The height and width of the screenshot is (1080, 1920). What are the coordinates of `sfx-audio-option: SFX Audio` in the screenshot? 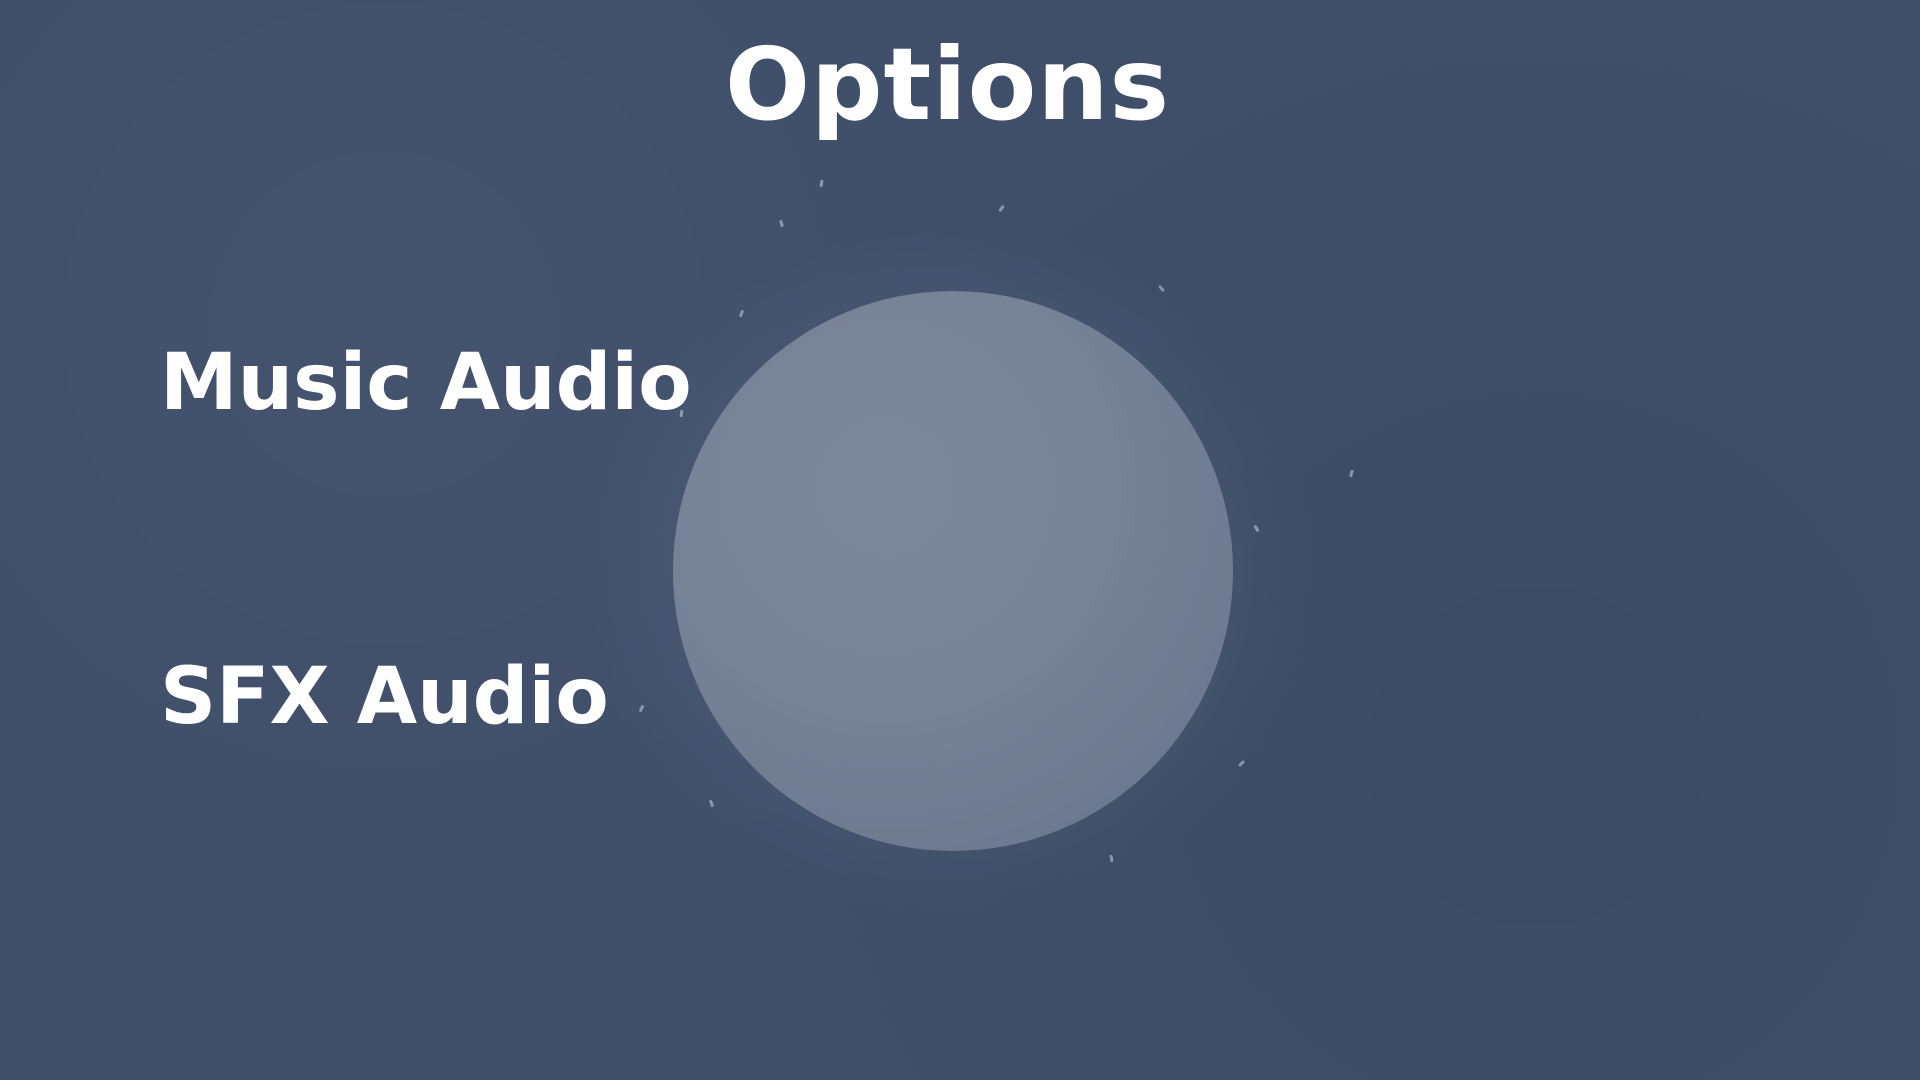 It's located at (384, 697).